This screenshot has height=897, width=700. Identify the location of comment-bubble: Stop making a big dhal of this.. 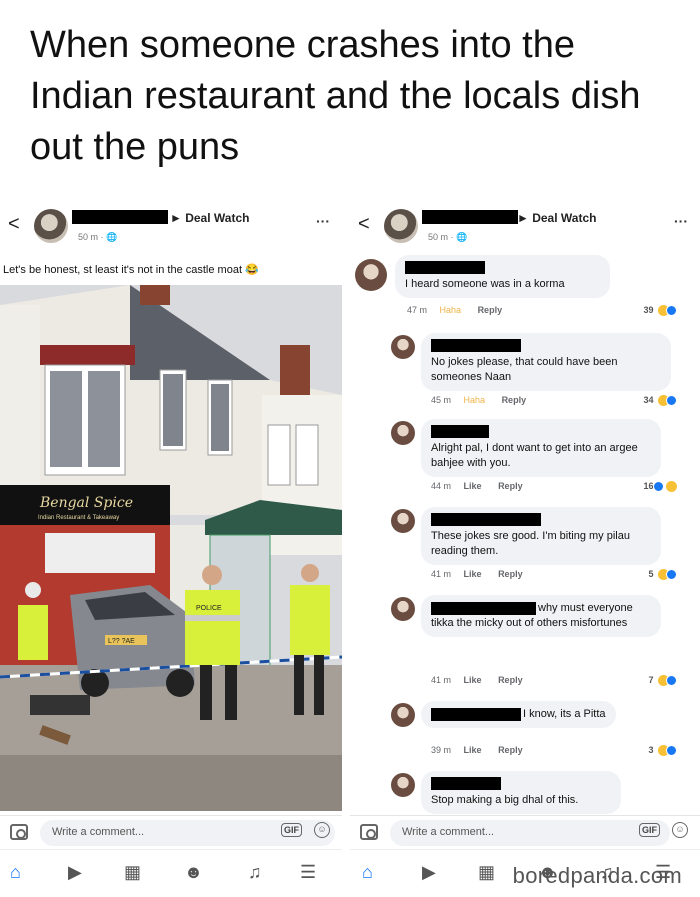
(521, 792).